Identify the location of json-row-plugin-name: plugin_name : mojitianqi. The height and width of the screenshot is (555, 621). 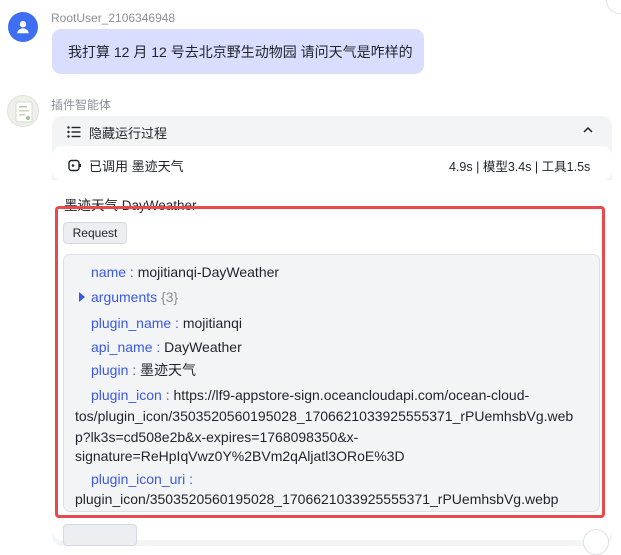
(166, 323).